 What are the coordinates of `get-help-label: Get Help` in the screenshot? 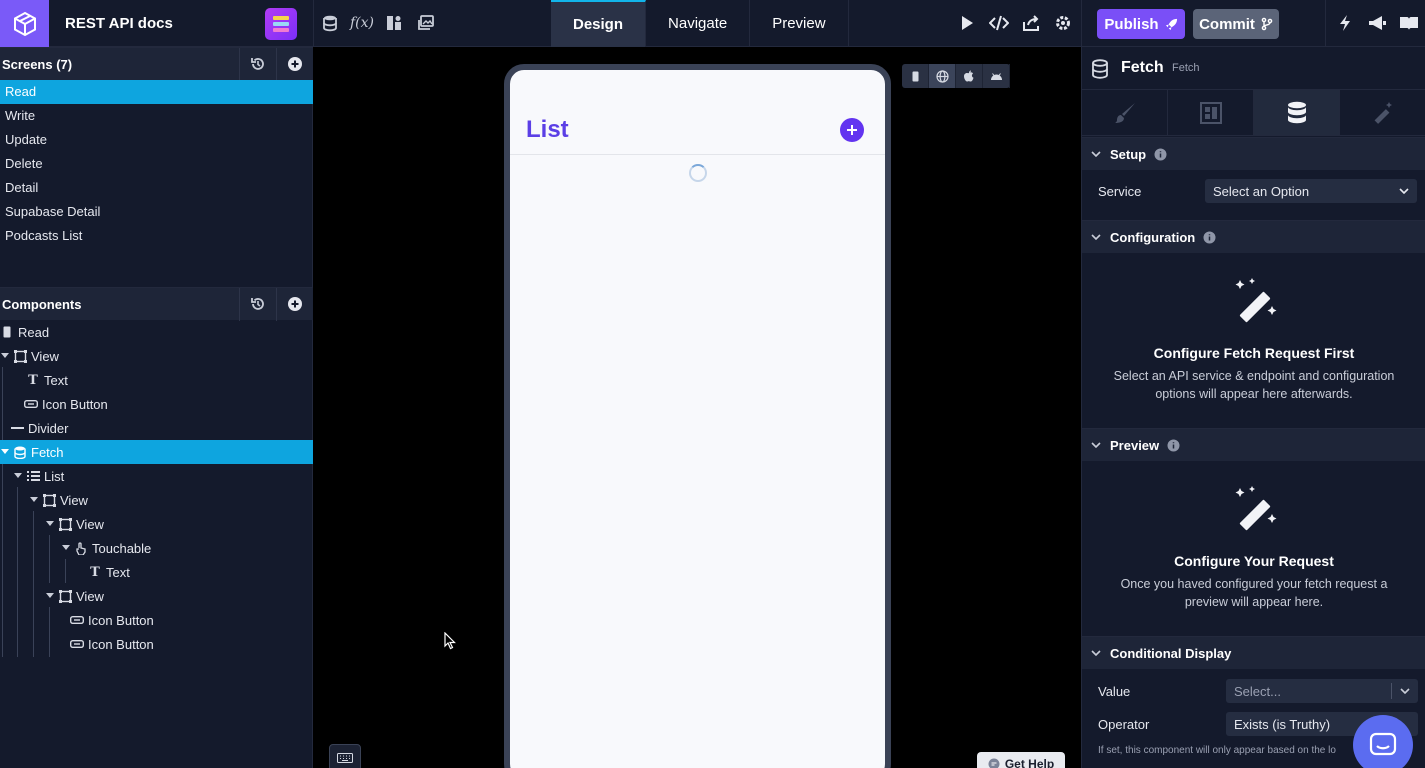 It's located at (1029, 762).